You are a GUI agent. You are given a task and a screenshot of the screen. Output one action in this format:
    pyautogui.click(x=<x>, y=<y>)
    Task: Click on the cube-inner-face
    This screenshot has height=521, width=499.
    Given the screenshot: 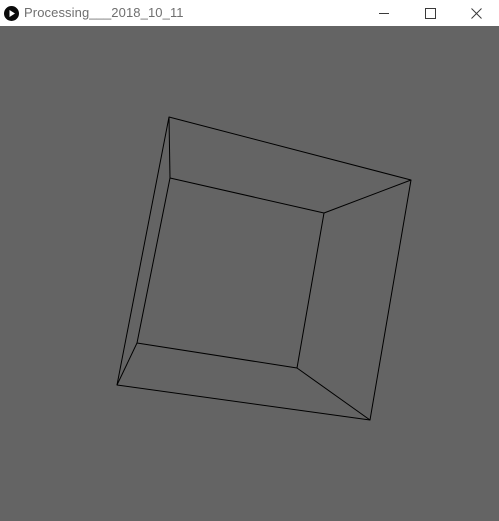 What is the action you would take?
    pyautogui.click(x=230, y=273)
    